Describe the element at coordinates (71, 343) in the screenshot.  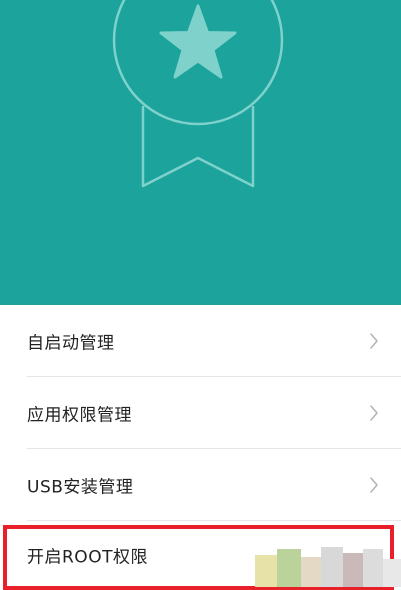
I see `menu-item-label: 自启动管理` at that location.